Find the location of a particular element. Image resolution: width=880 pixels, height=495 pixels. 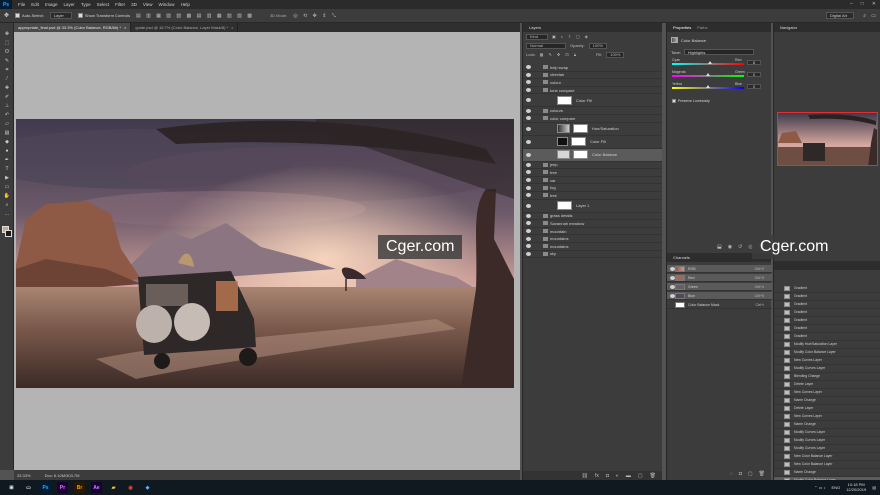

add-mask-icon: ◘ is located at coordinates (607, 476).